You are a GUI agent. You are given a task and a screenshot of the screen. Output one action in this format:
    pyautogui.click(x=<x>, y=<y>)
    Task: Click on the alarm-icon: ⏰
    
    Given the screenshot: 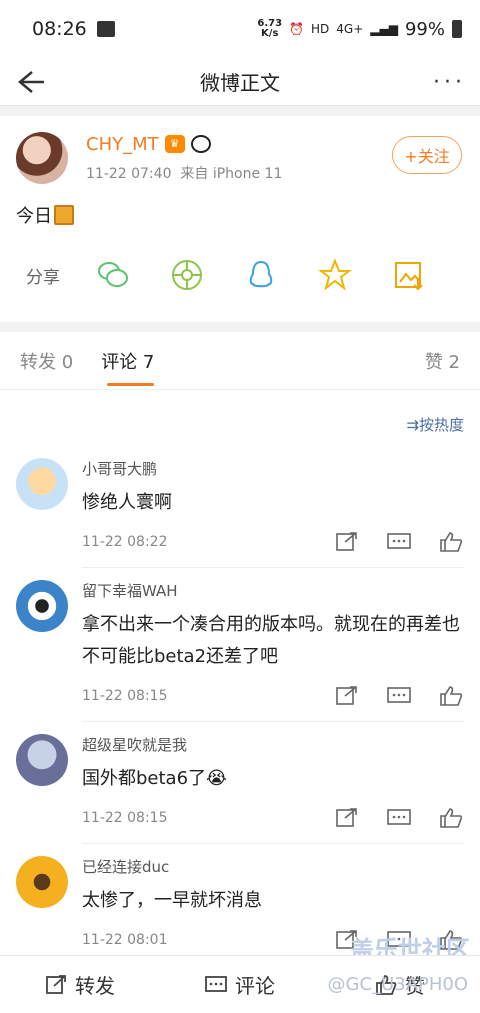 What is the action you would take?
    pyautogui.click(x=297, y=29)
    